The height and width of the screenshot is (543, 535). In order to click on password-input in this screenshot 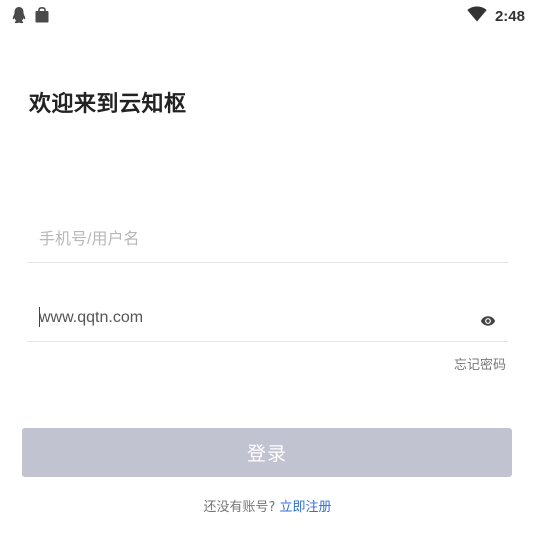, I will do `click(254, 318)`.